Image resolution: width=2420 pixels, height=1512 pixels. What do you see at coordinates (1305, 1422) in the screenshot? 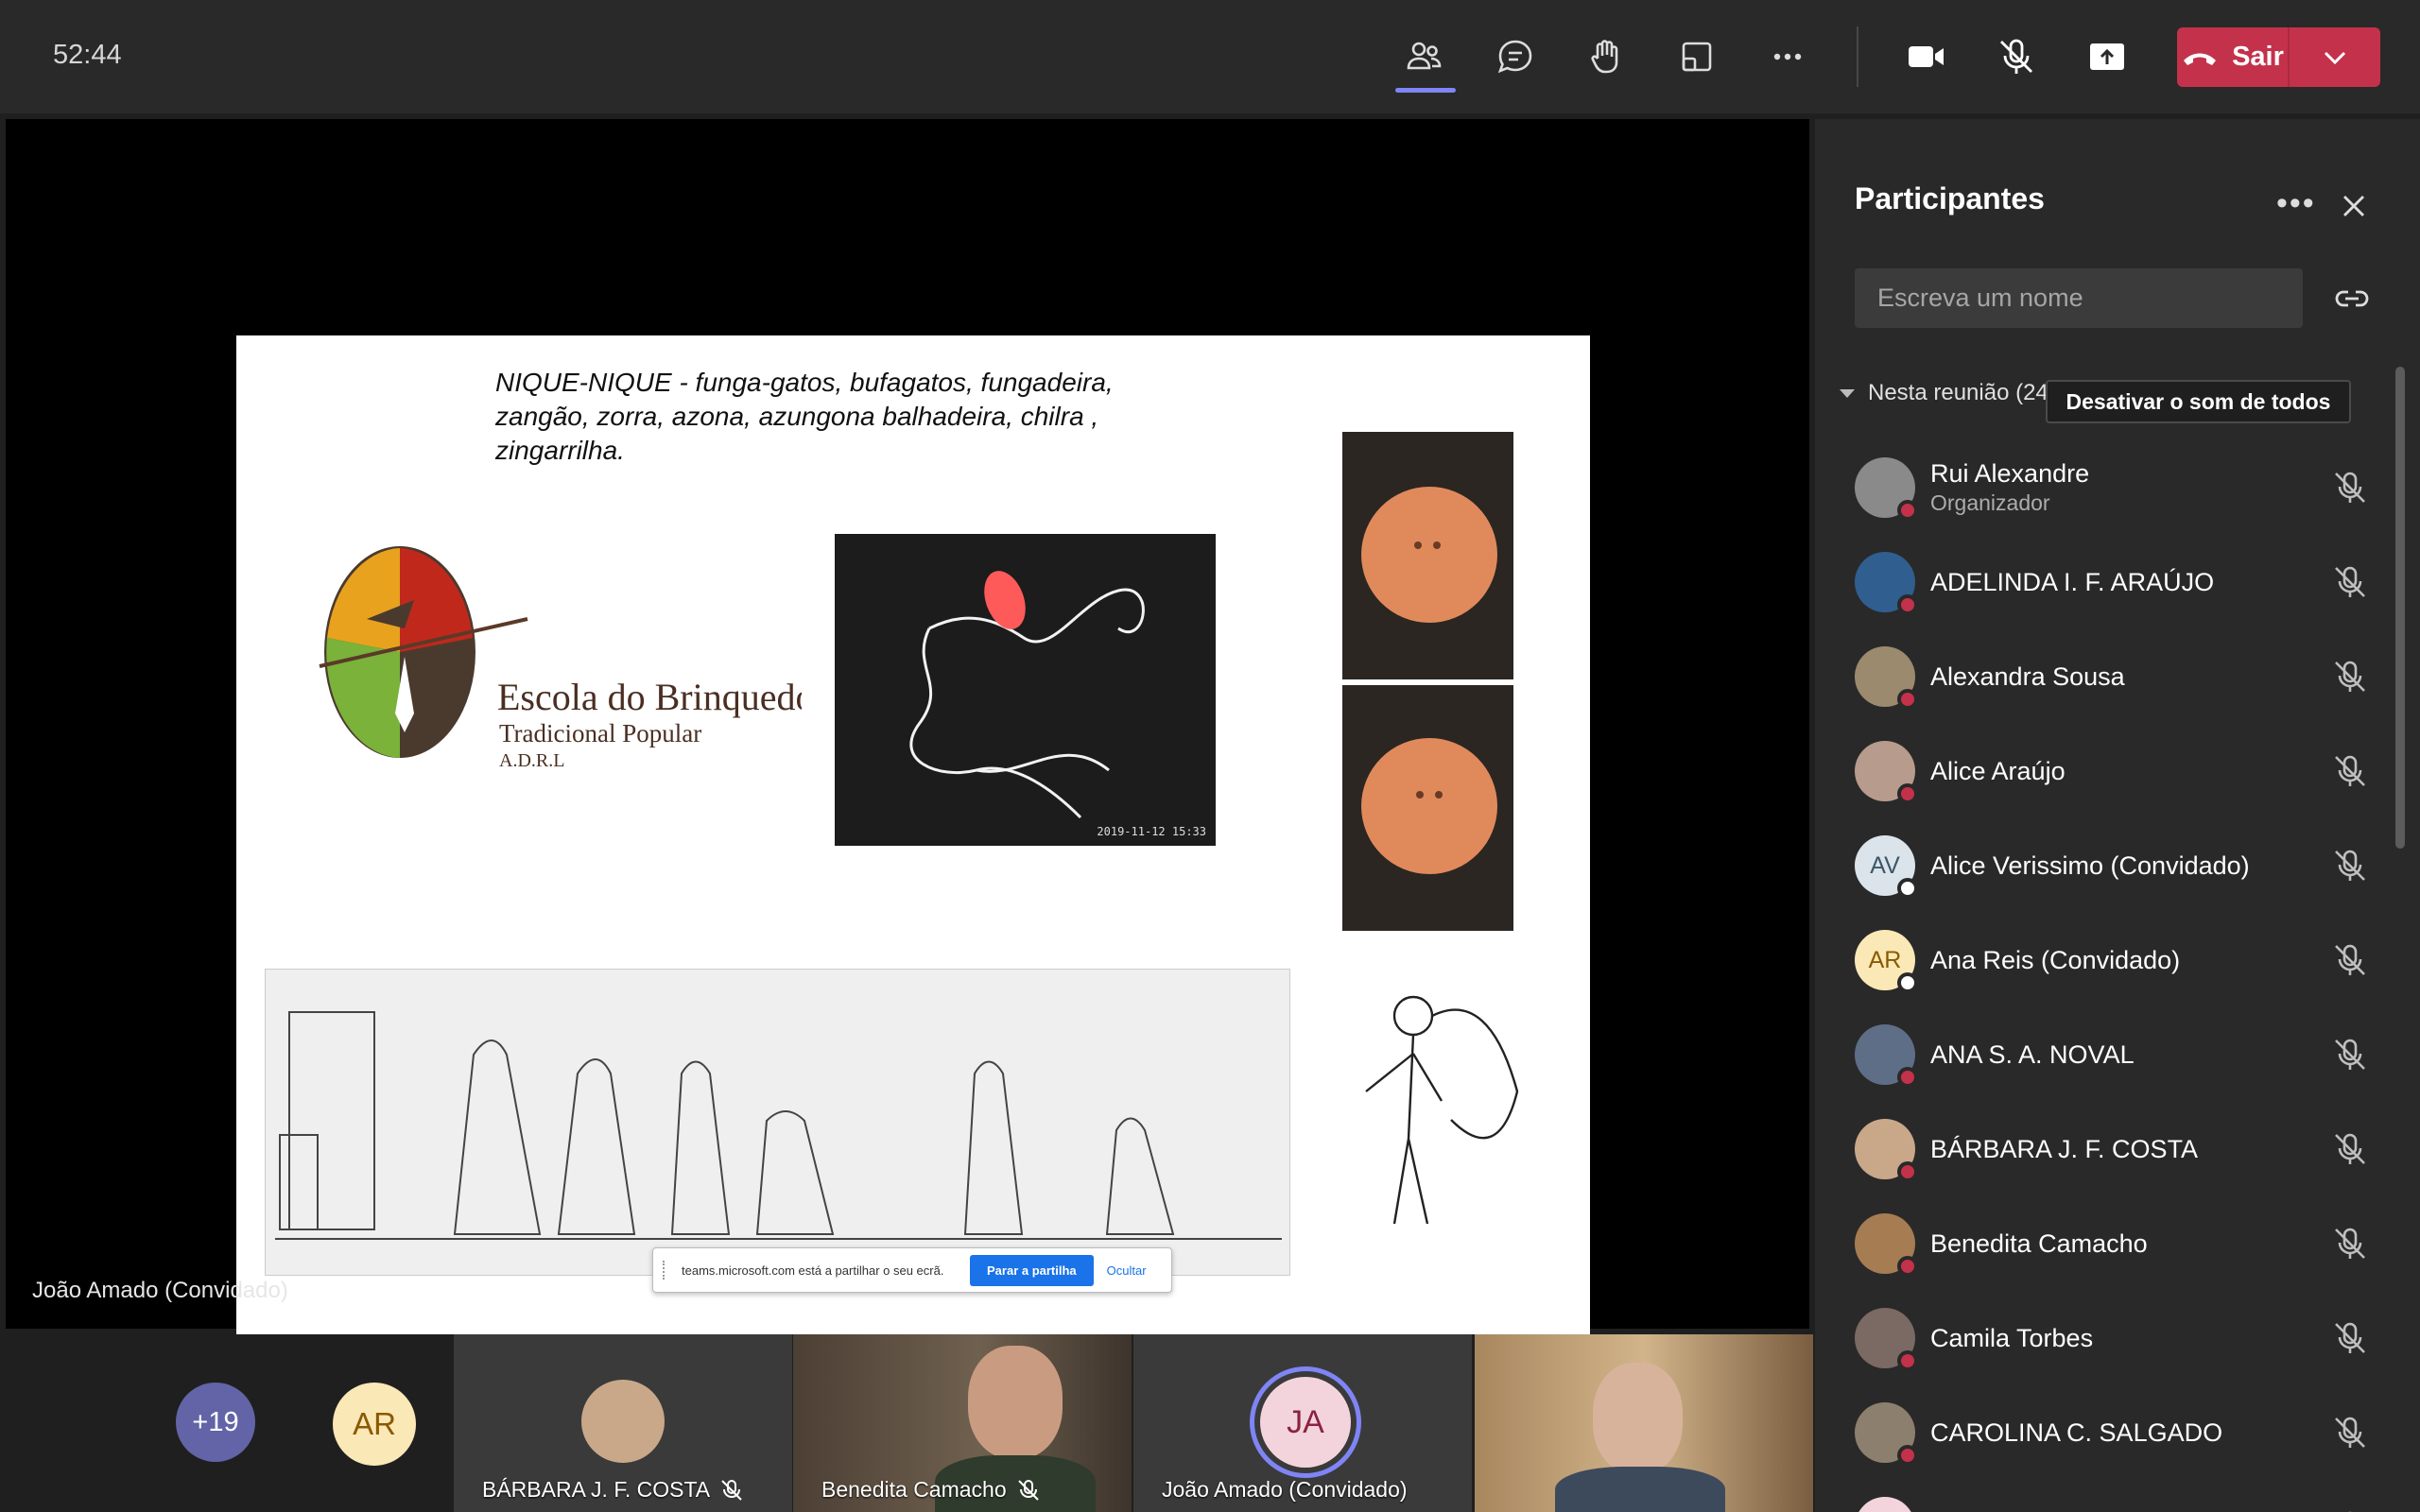
I see `avatar: JA` at bounding box center [1305, 1422].